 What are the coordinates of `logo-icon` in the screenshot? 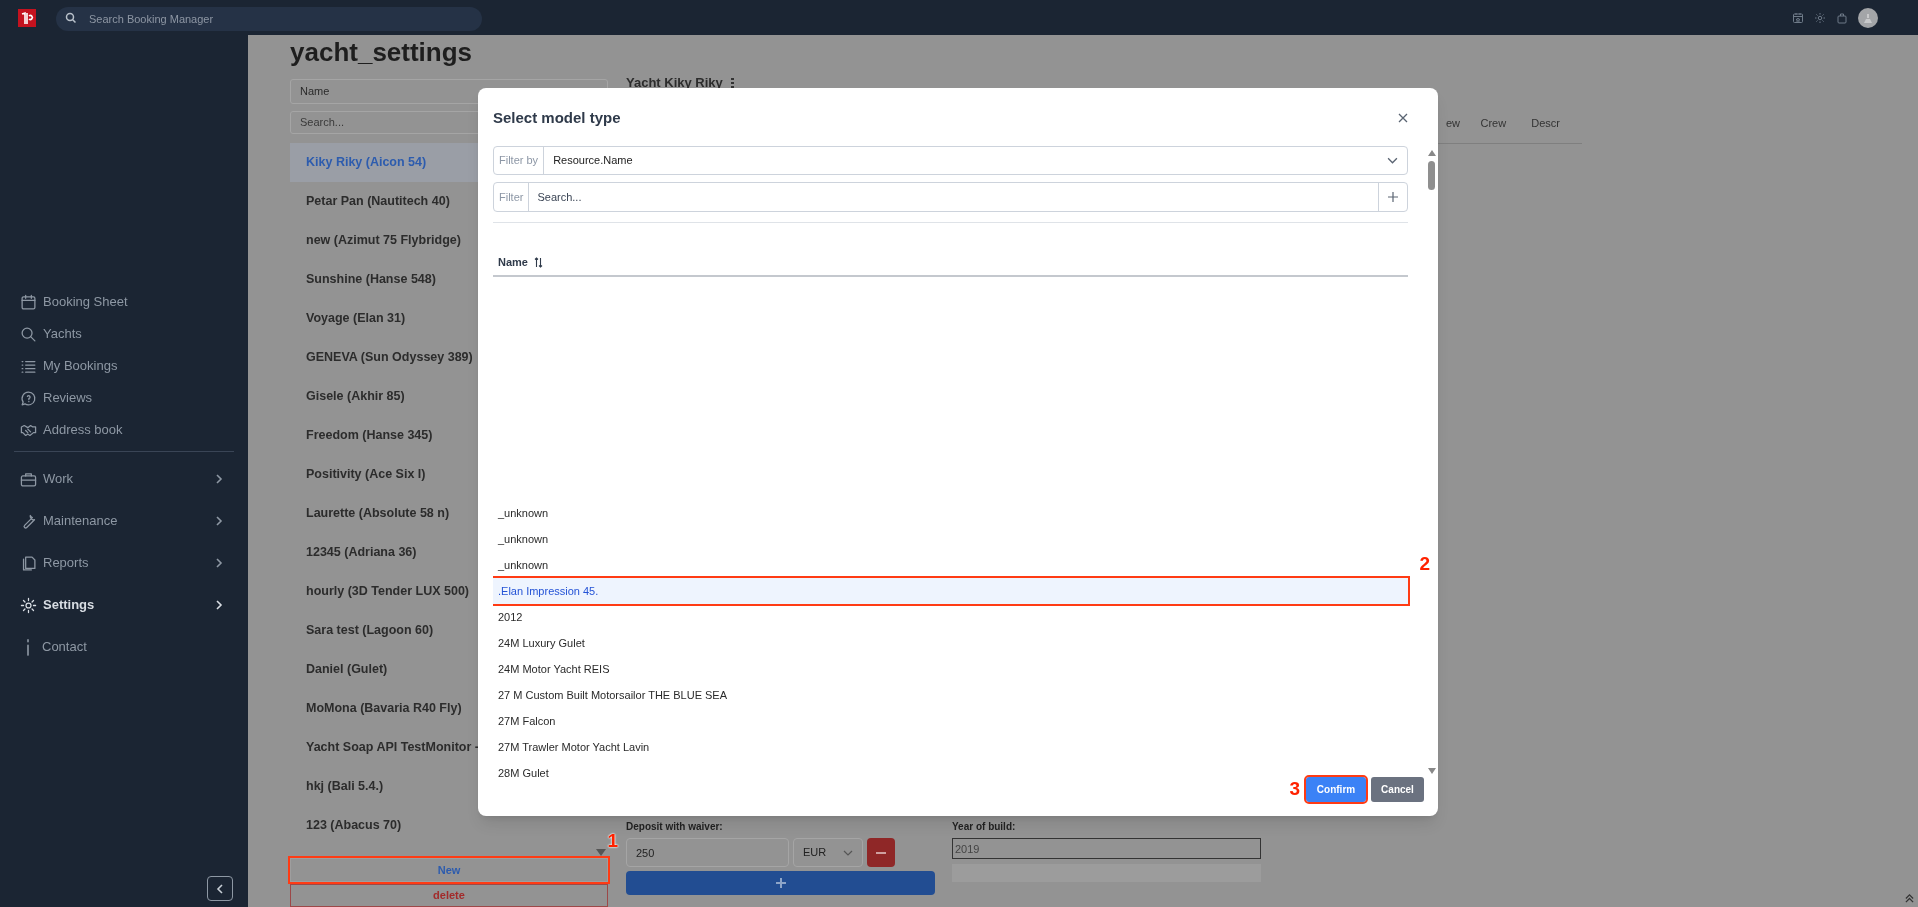 It's located at (27, 17).